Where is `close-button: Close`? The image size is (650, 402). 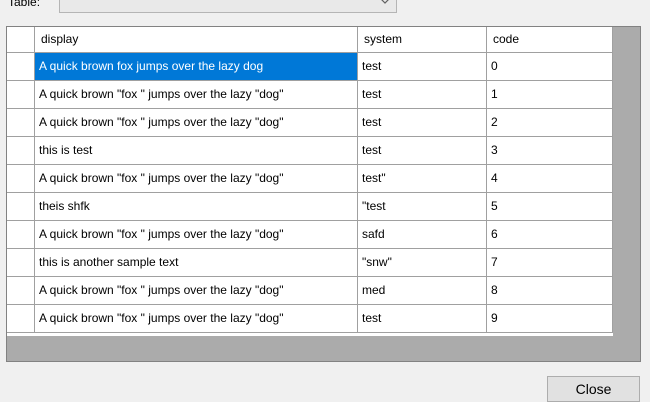 close-button: Close is located at coordinates (593, 389).